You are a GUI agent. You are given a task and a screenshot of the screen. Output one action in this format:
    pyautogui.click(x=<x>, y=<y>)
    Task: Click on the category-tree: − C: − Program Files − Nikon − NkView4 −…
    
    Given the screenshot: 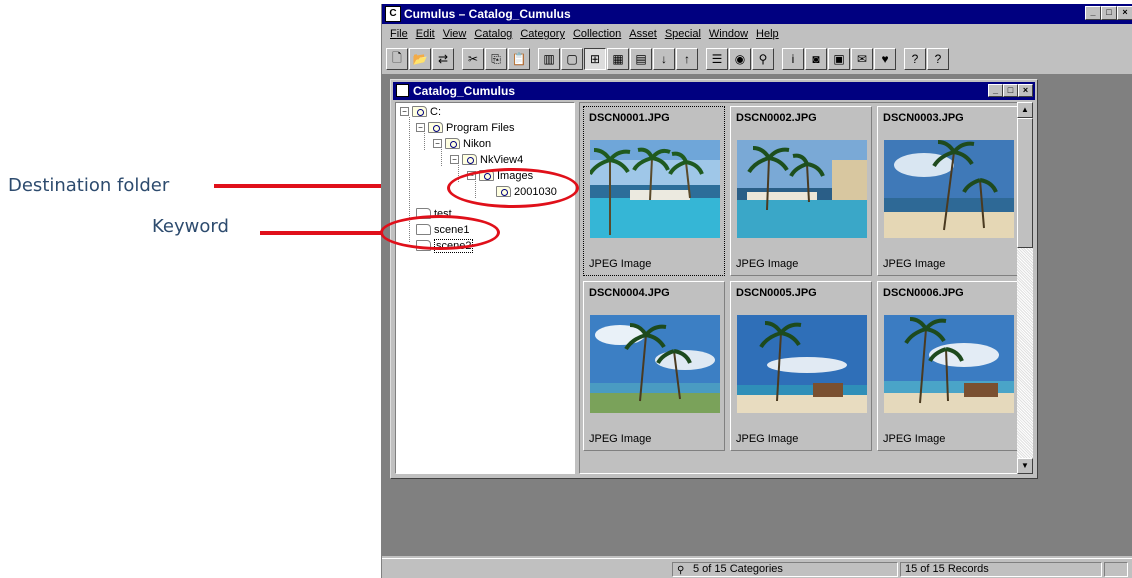 What is the action you would take?
    pyautogui.click(x=485, y=288)
    